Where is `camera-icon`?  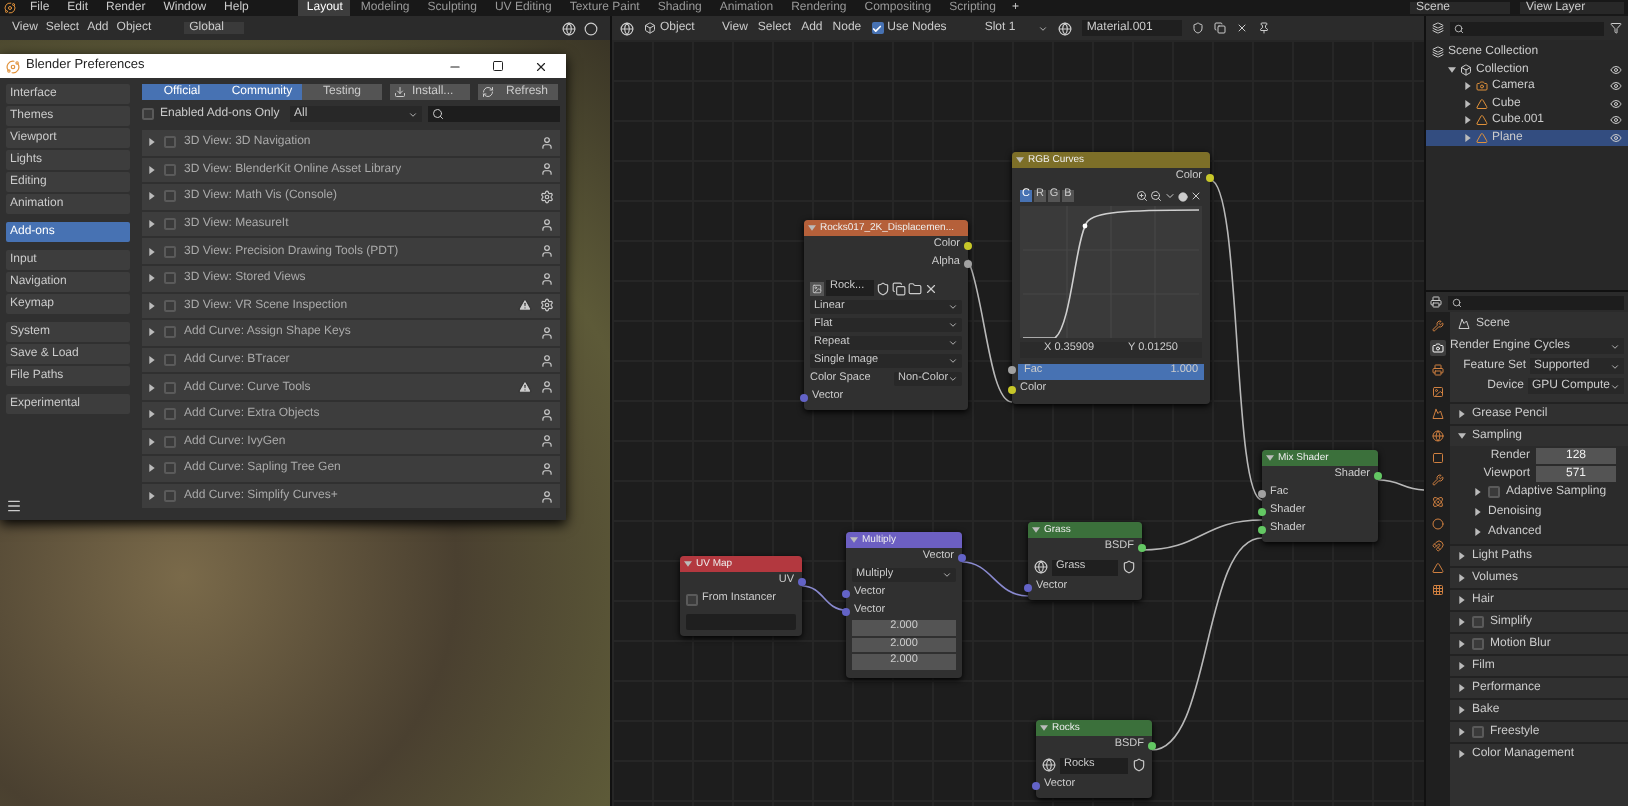 camera-icon is located at coordinates (1438, 348).